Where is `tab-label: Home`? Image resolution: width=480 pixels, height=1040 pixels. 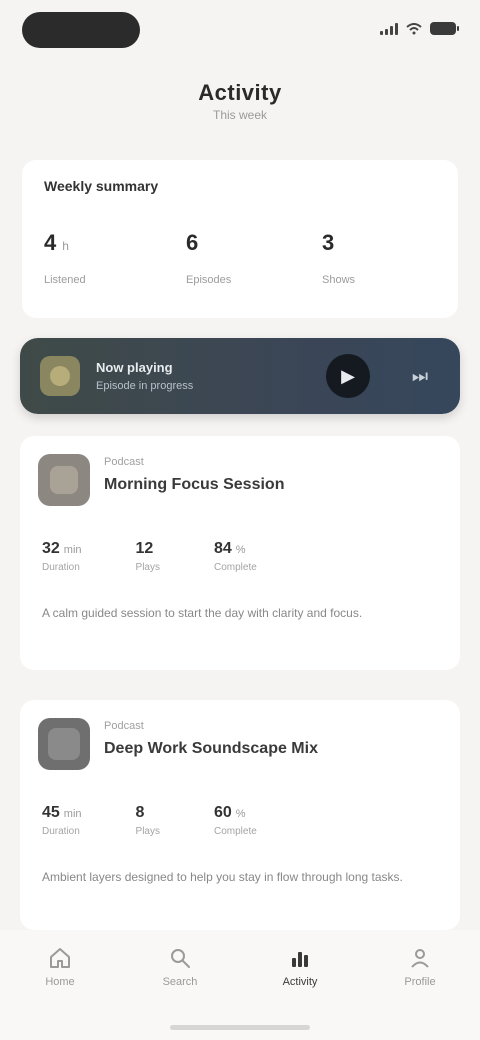 tab-label: Home is located at coordinates (60, 982).